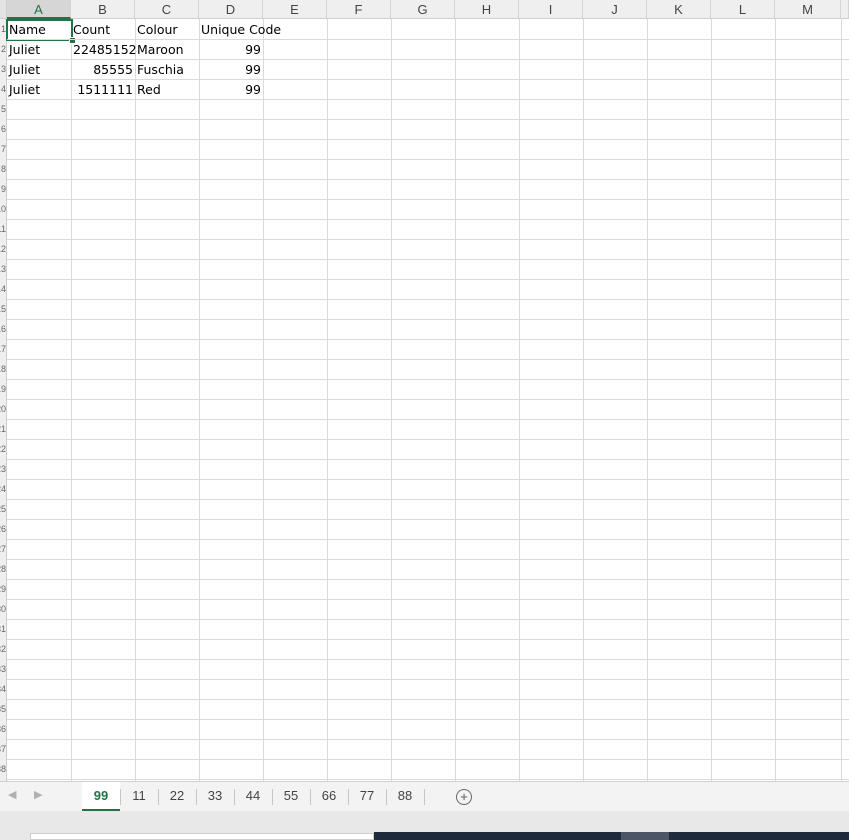 This screenshot has height=840, width=849. I want to click on row-number: 23, so click(3, 469).